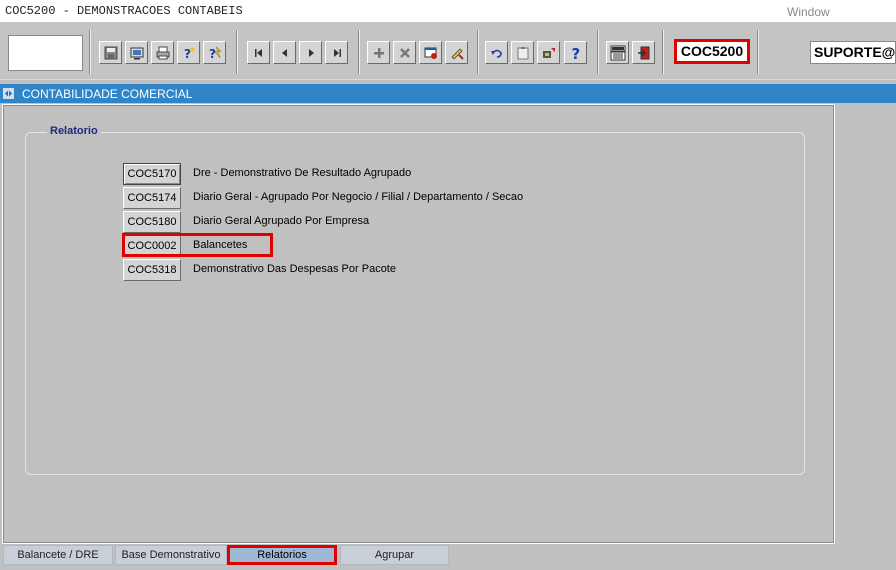 This screenshot has height=570, width=896. I want to click on next-record-icon, so click(311, 52).